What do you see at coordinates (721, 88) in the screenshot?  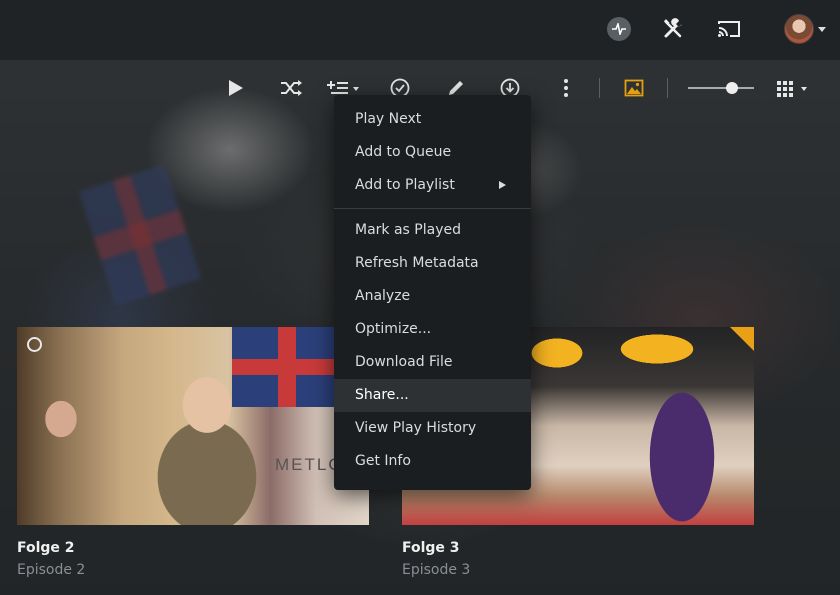 I see `thumbnail-size-slider` at bounding box center [721, 88].